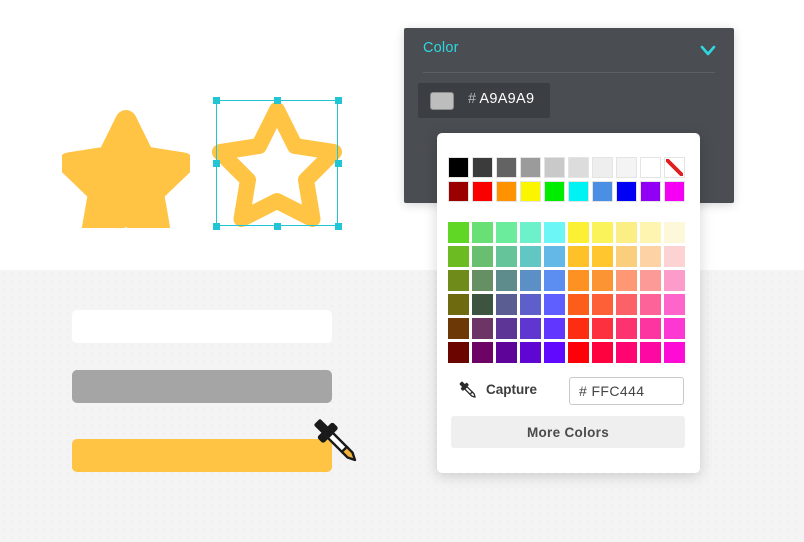 Image resolution: width=804 pixels, height=542 pixels. Describe the element at coordinates (216, 100) in the screenshot. I see `resize-handle-top-left` at that location.